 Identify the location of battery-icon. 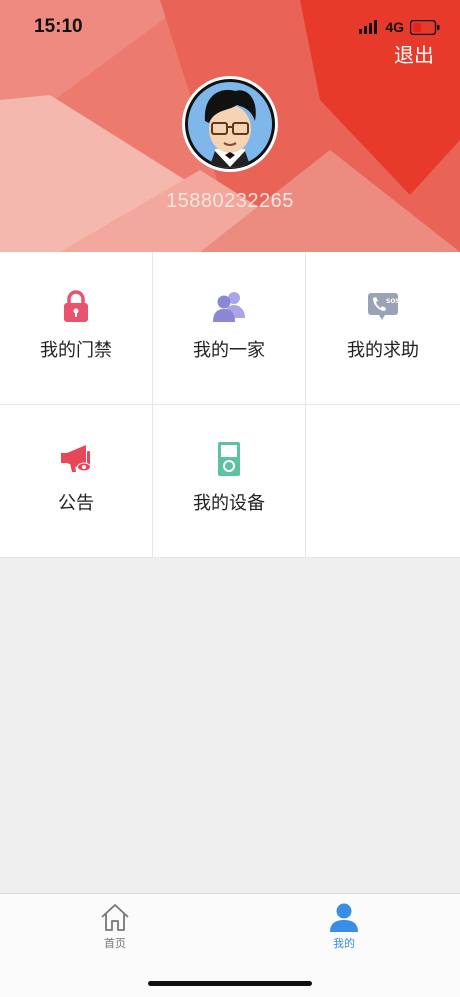
(425, 27).